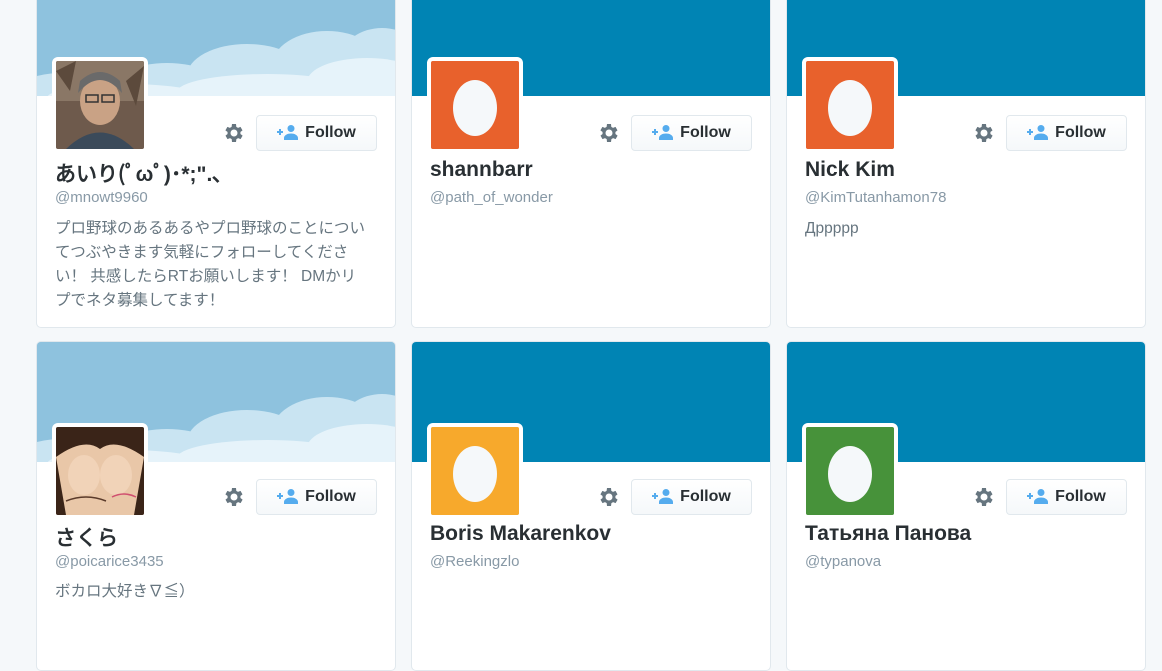 Image resolution: width=1162 pixels, height=671 pixels. What do you see at coordinates (86, 537) in the screenshot?
I see `display-name: さくら` at bounding box center [86, 537].